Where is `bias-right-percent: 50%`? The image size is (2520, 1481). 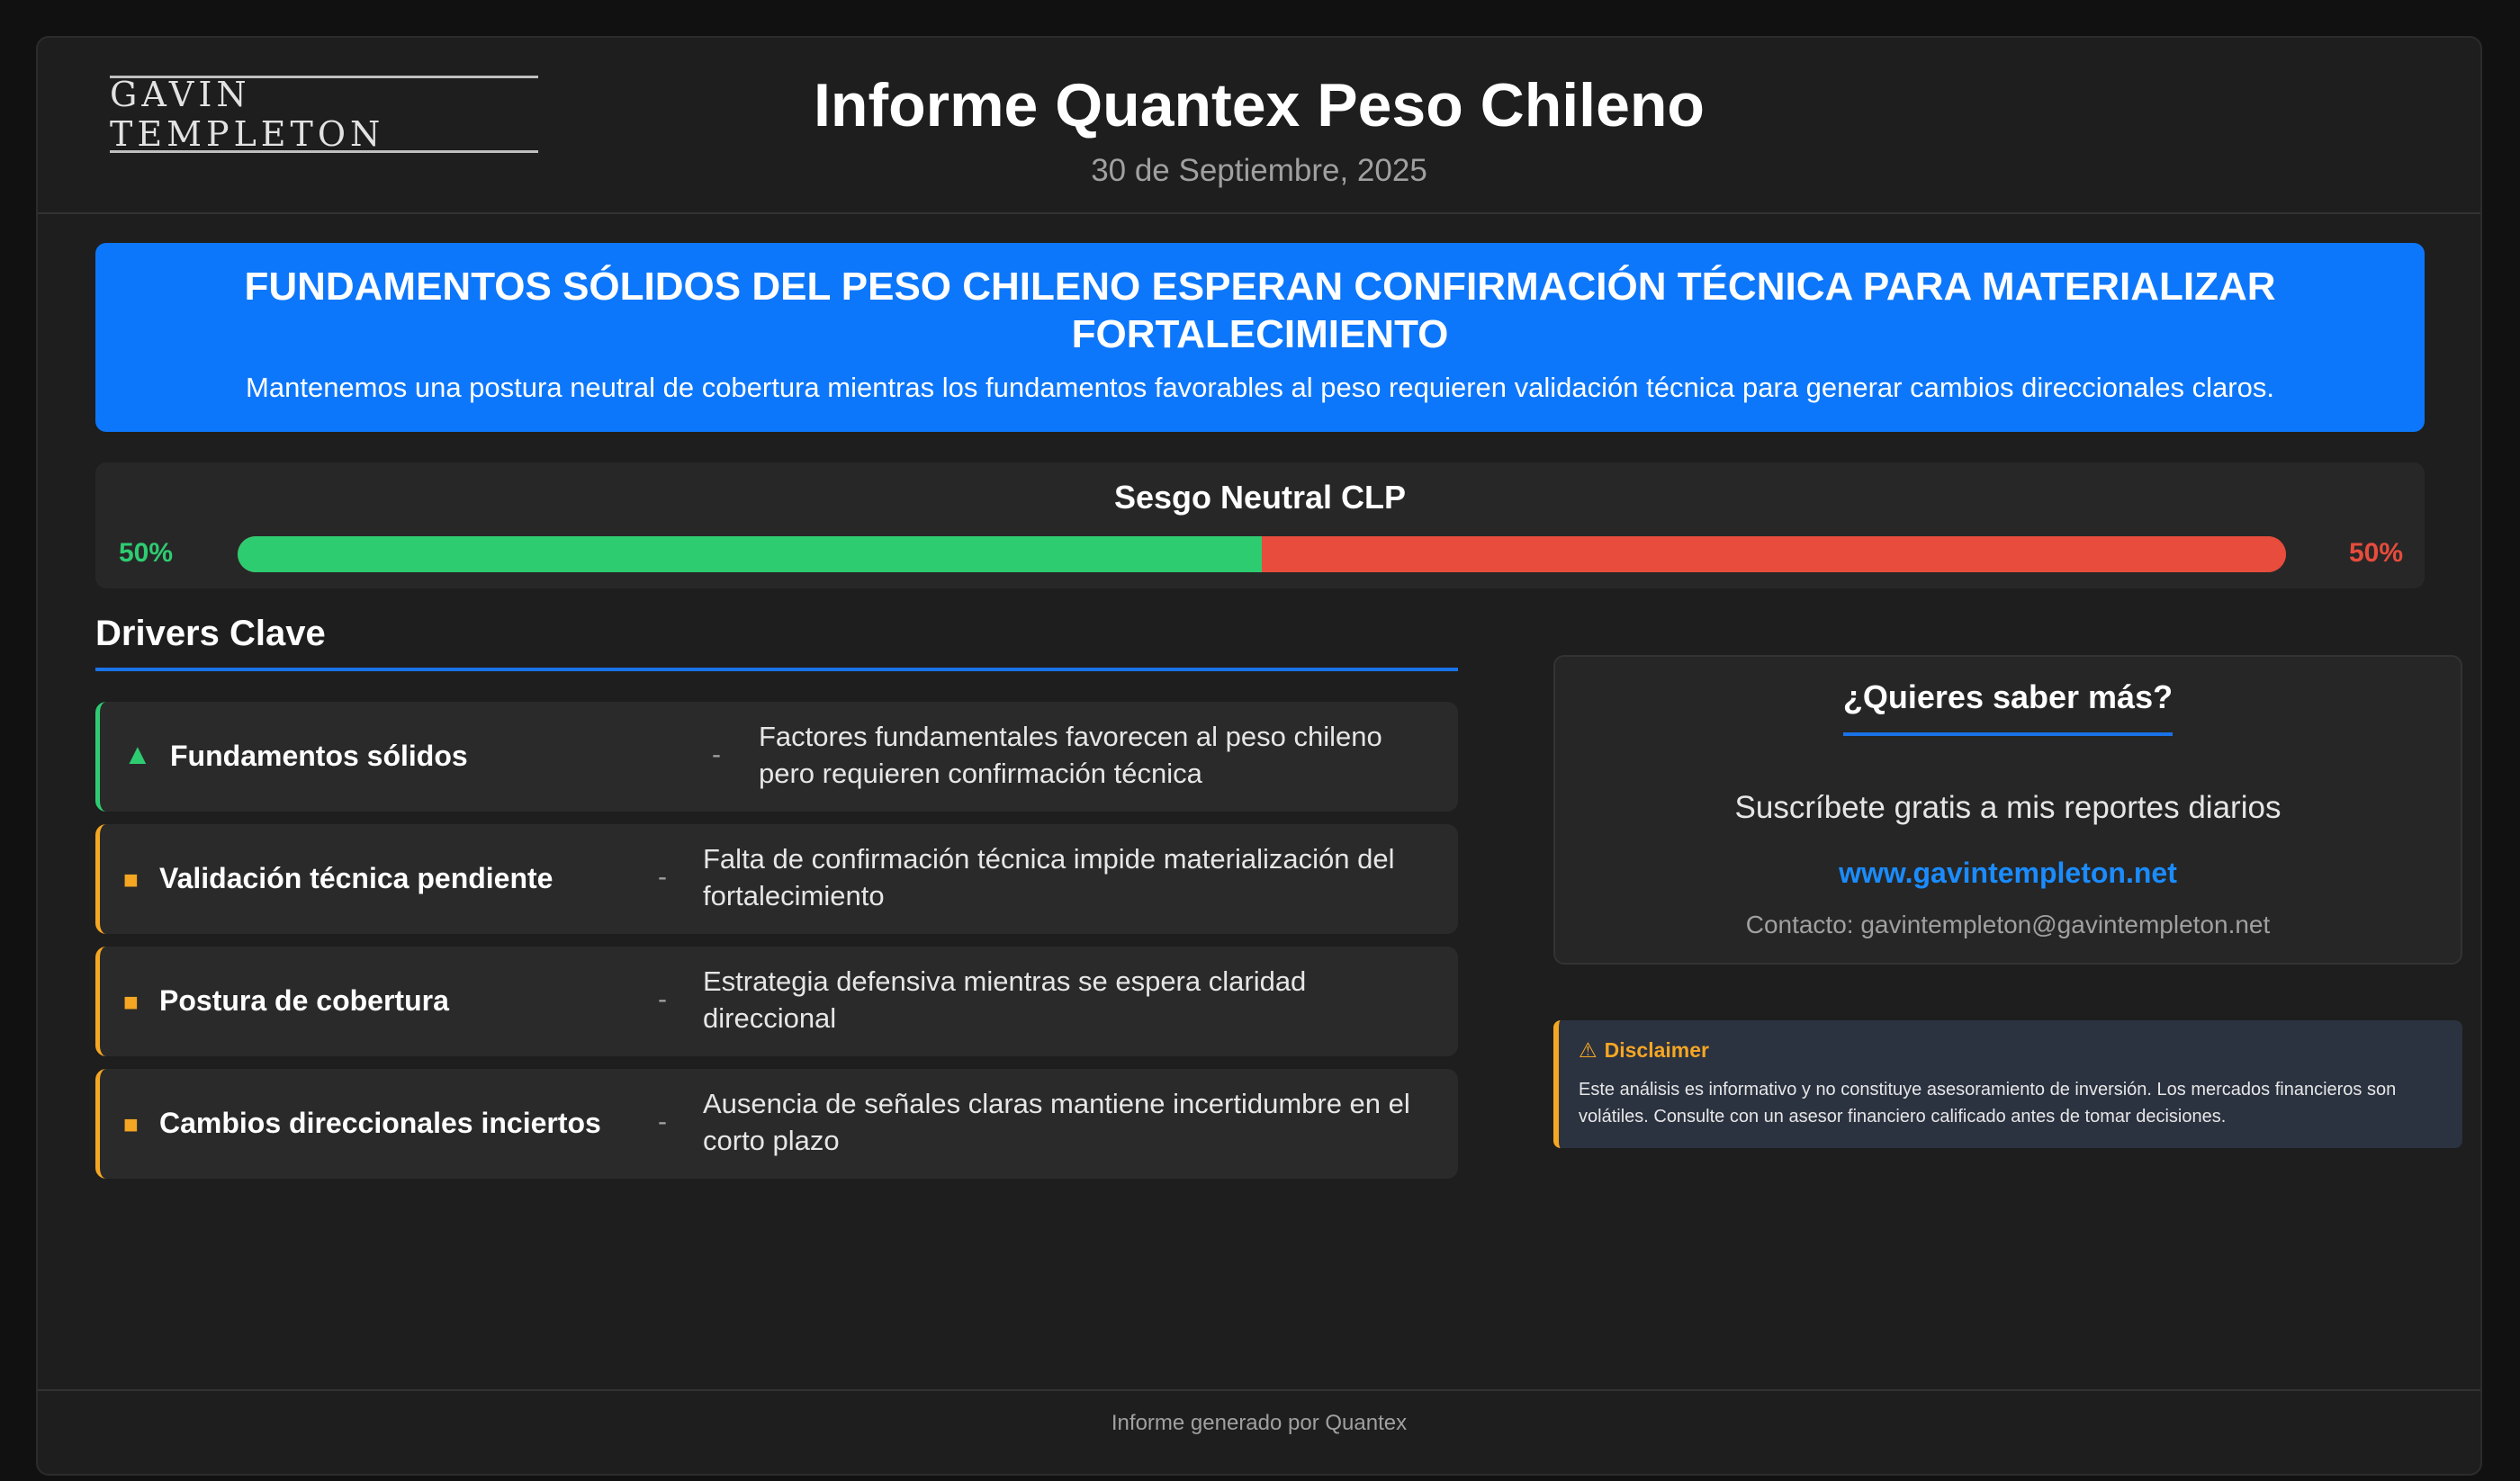
bias-right-percent: 50% is located at coordinates (2375, 553).